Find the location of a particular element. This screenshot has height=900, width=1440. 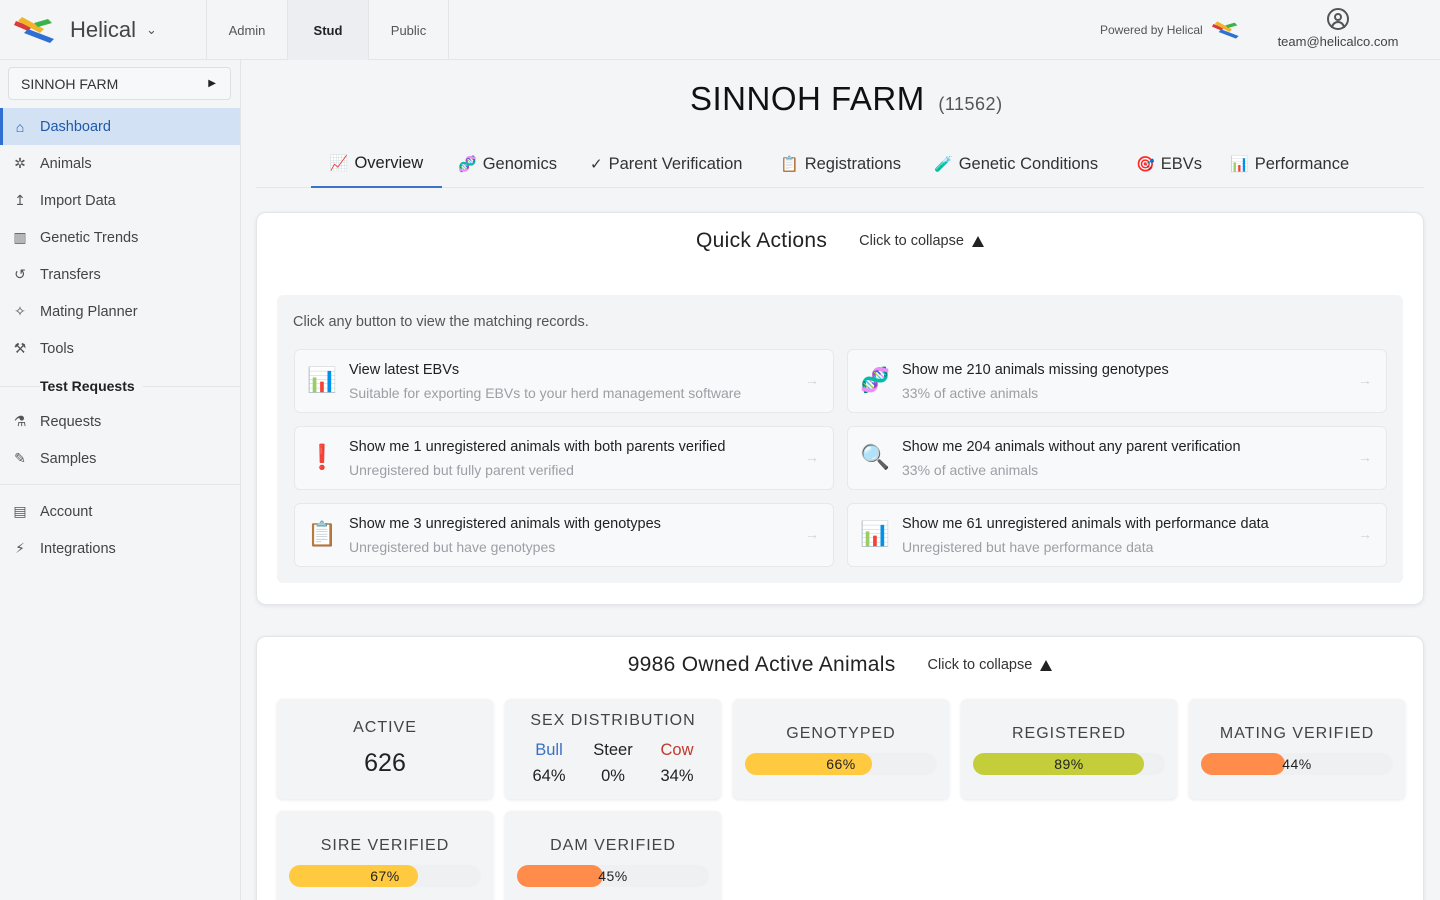

home-icon: ⌂ is located at coordinates (20, 126).